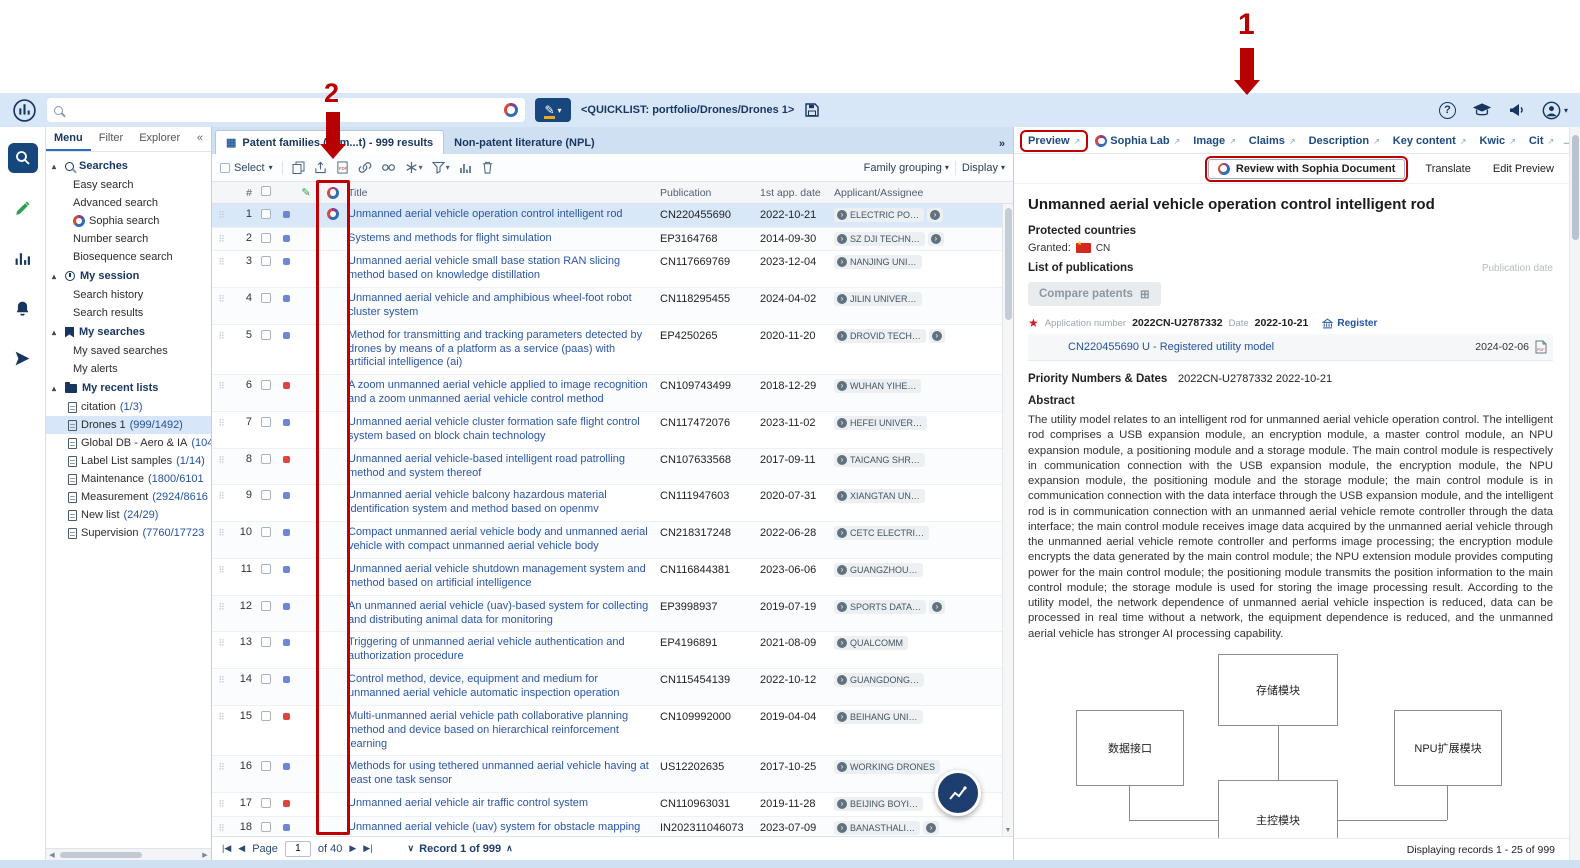 This screenshot has width=1580, height=868. What do you see at coordinates (128, 533) in the screenshot?
I see `sidebar-item-supervision: Supervision (7760/17723` at bounding box center [128, 533].